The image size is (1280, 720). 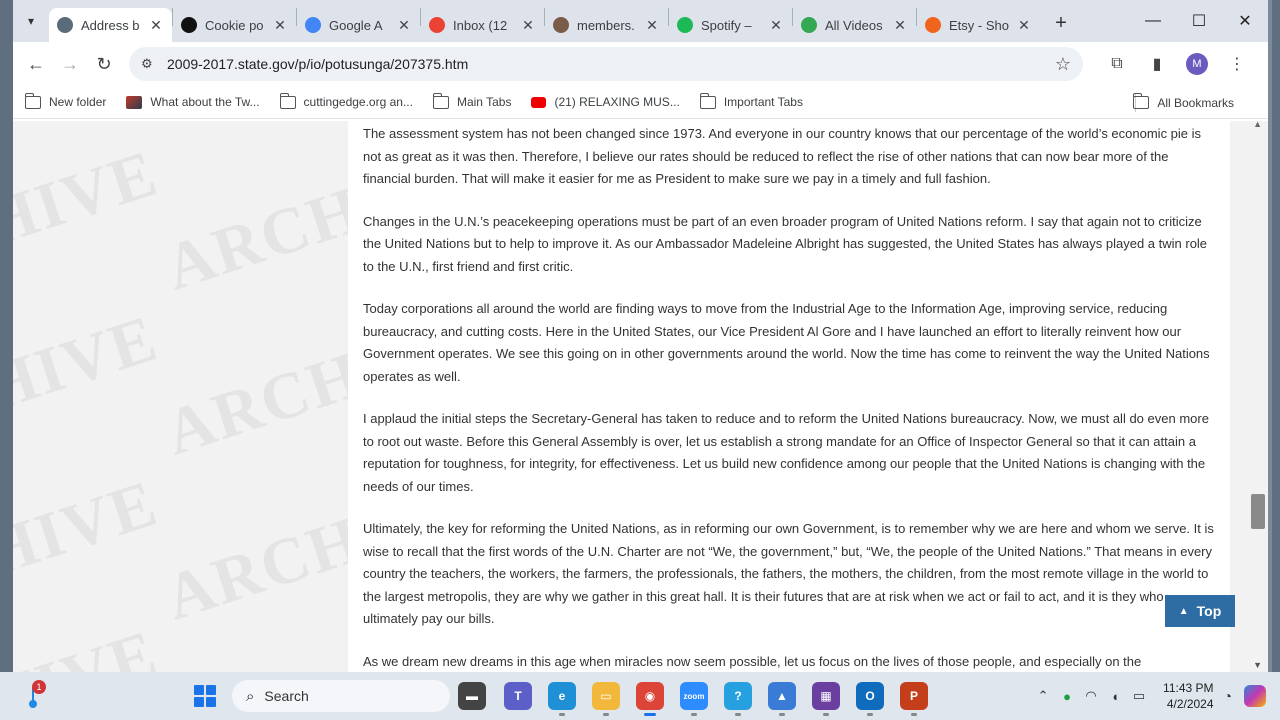 I want to click on outlook-icon: O, so click(x=870, y=699).